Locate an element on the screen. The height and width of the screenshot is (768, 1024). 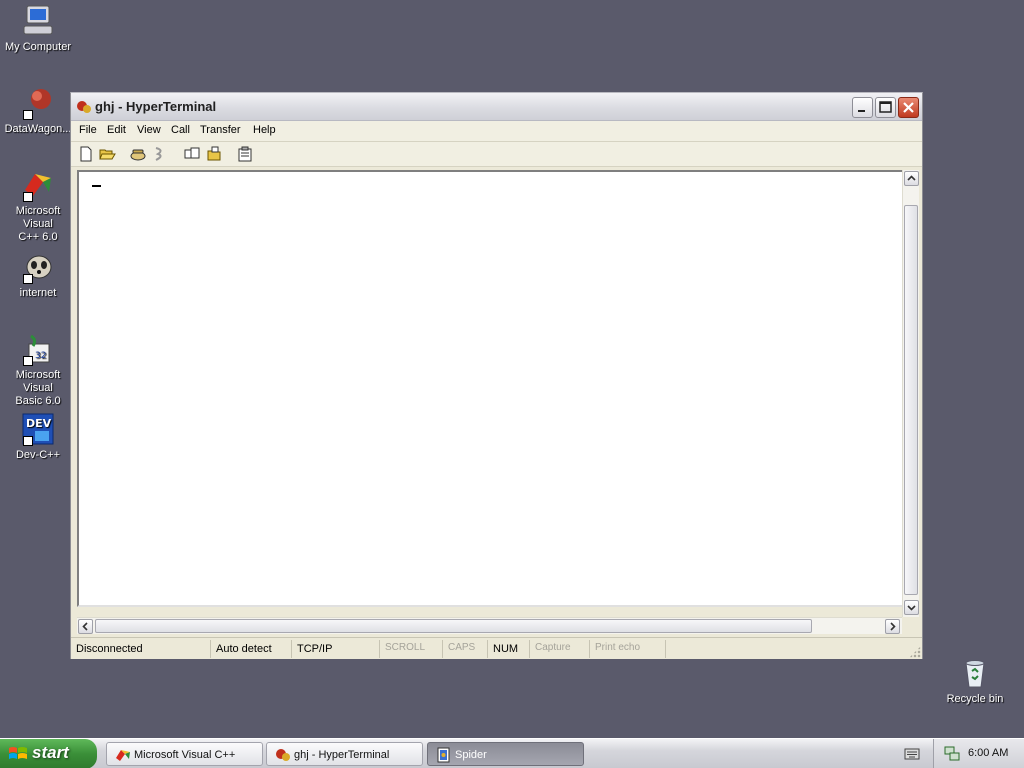
chevron-down-icon is located at coordinates (911, 608).